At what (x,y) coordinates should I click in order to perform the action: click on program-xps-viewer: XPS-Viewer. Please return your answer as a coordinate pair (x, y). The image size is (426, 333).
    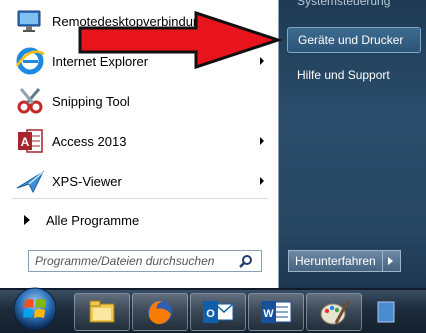
    Looking at the image, I should click on (143, 181).